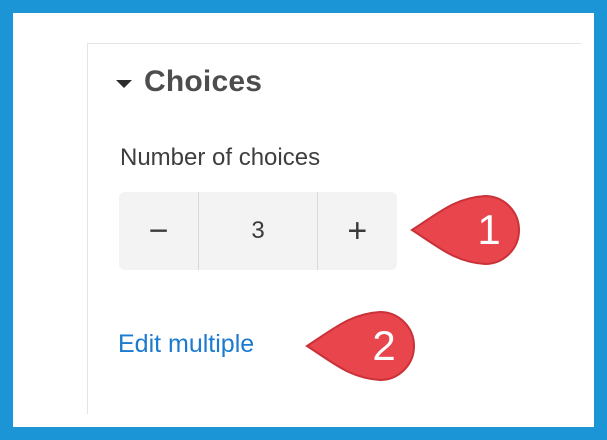  I want to click on edit-multiple-link: Edit multiple, so click(186, 344).